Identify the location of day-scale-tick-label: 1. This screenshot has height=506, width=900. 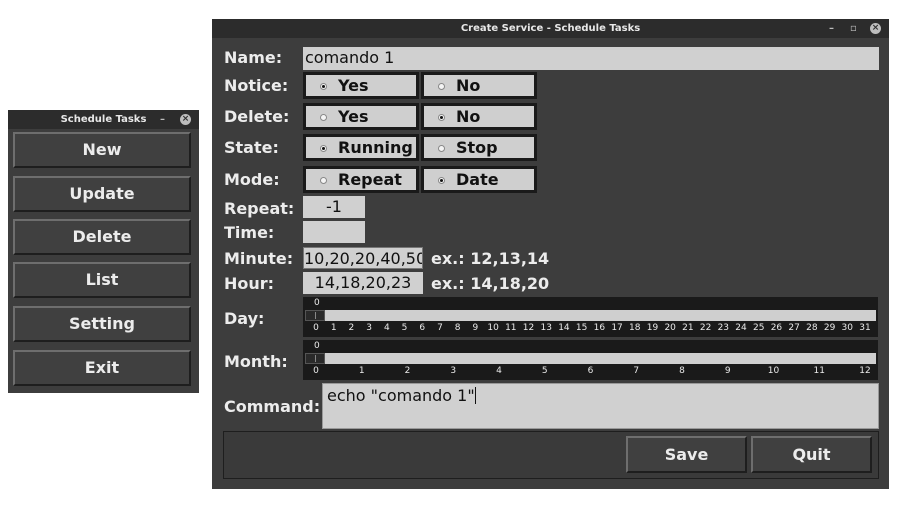
(333, 328).